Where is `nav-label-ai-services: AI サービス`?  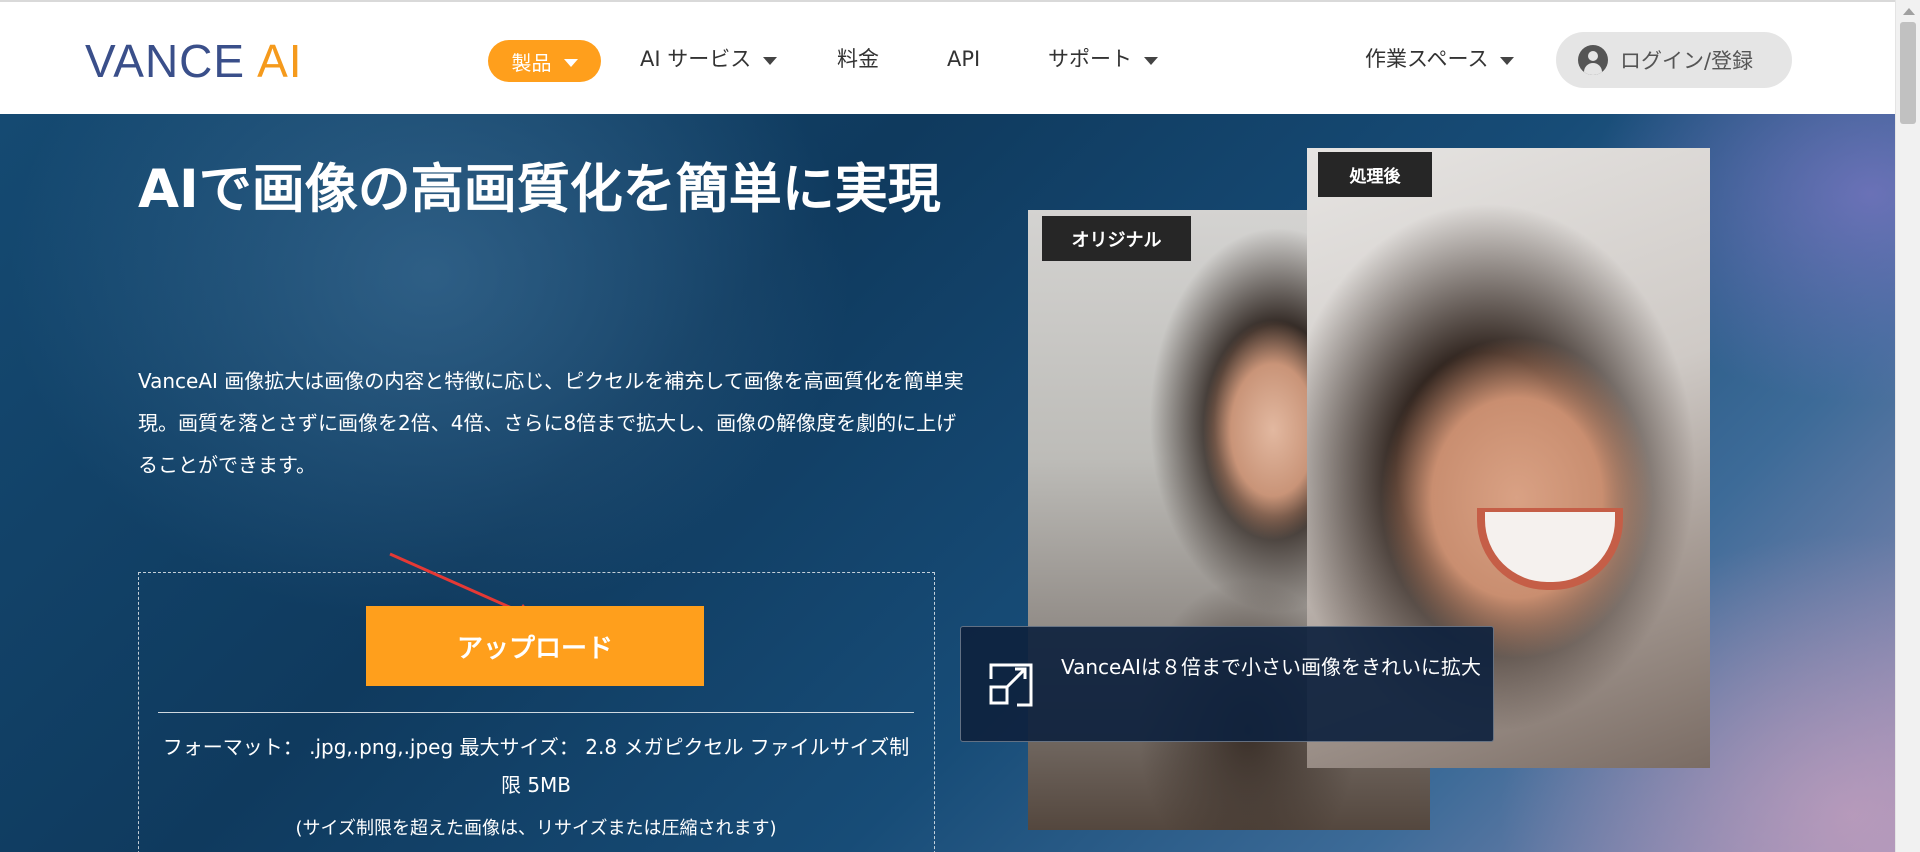
nav-label-ai-services: AI サービス is located at coordinates (696, 59).